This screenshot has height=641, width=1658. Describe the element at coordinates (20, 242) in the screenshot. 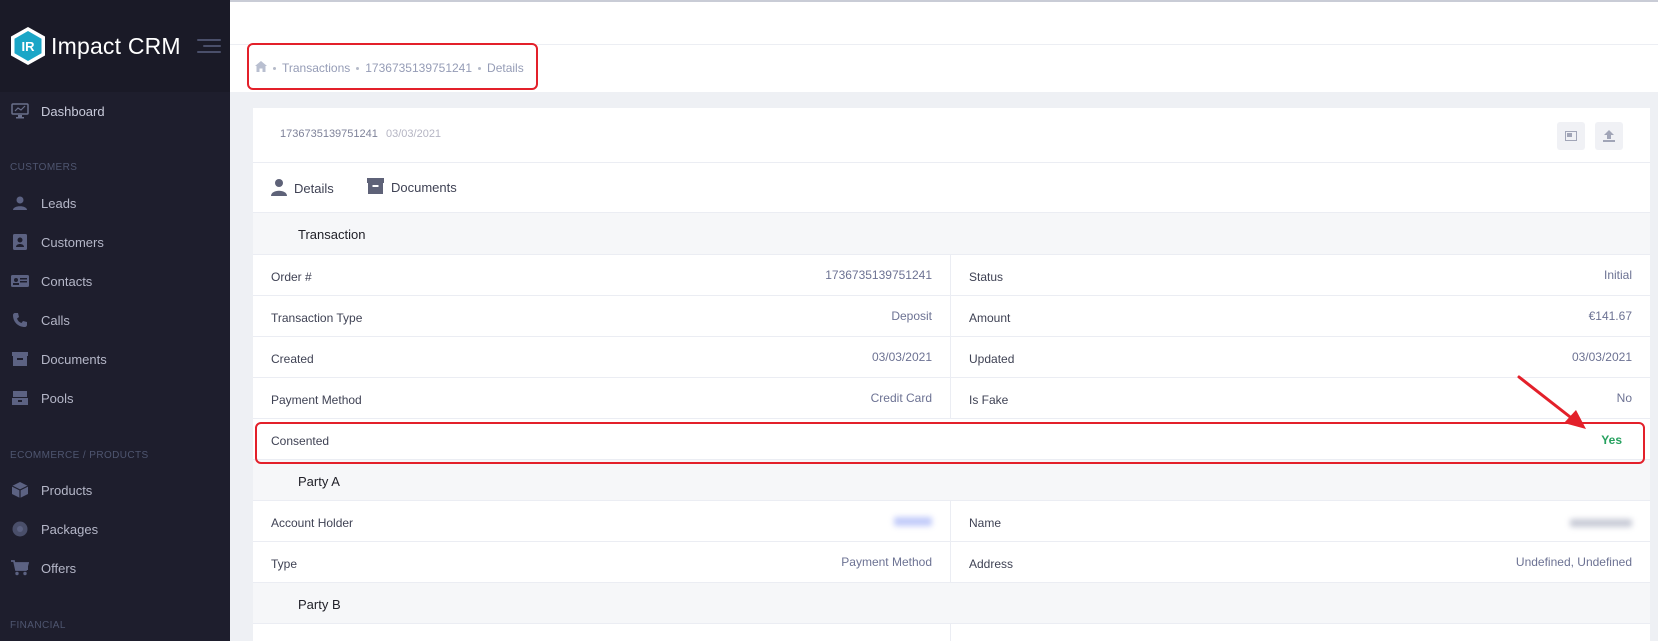

I see `contact-card-icon` at that location.